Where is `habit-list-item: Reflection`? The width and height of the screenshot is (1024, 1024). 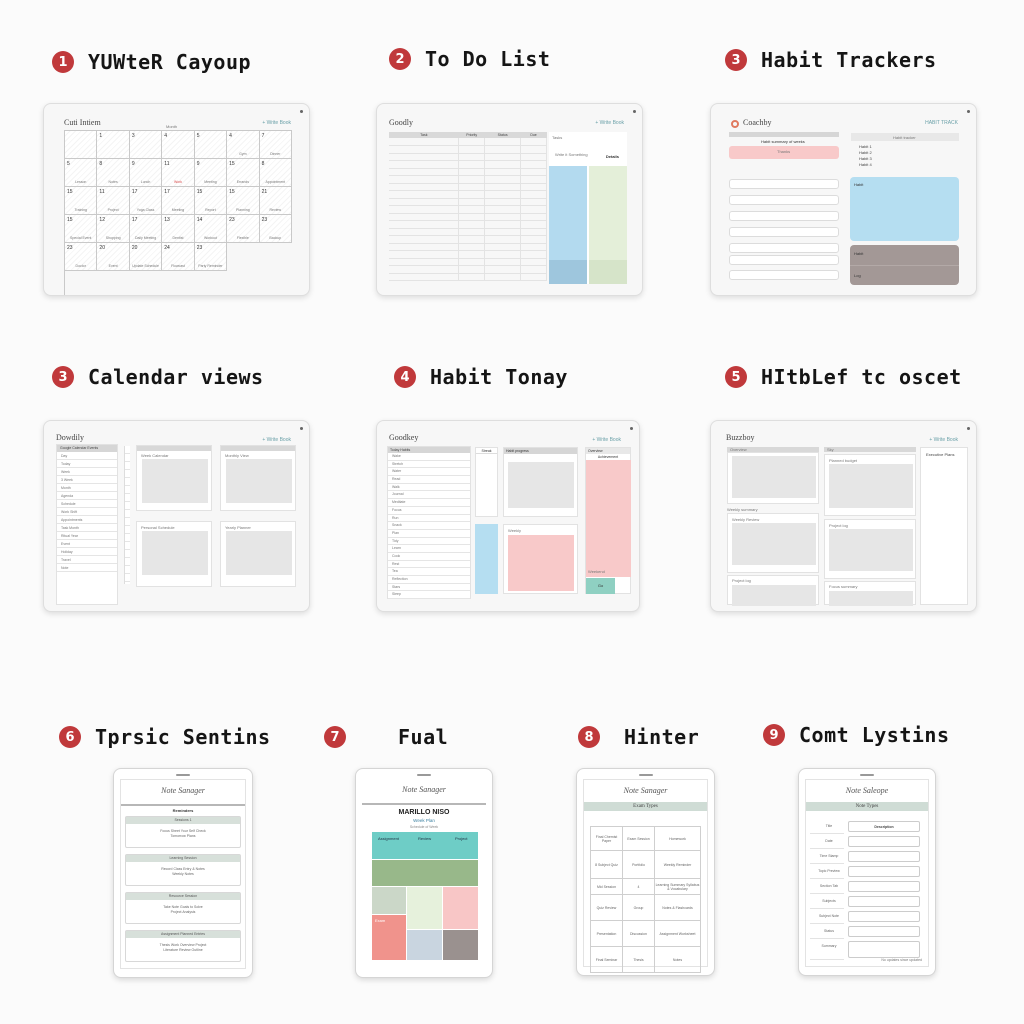 habit-list-item: Reflection is located at coordinates (429, 580).